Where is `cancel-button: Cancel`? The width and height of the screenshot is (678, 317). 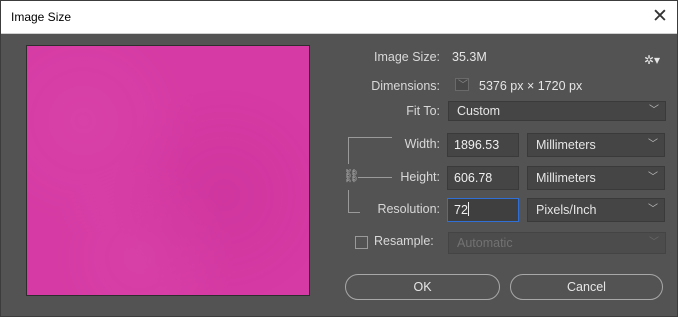 cancel-button: Cancel is located at coordinates (586, 287).